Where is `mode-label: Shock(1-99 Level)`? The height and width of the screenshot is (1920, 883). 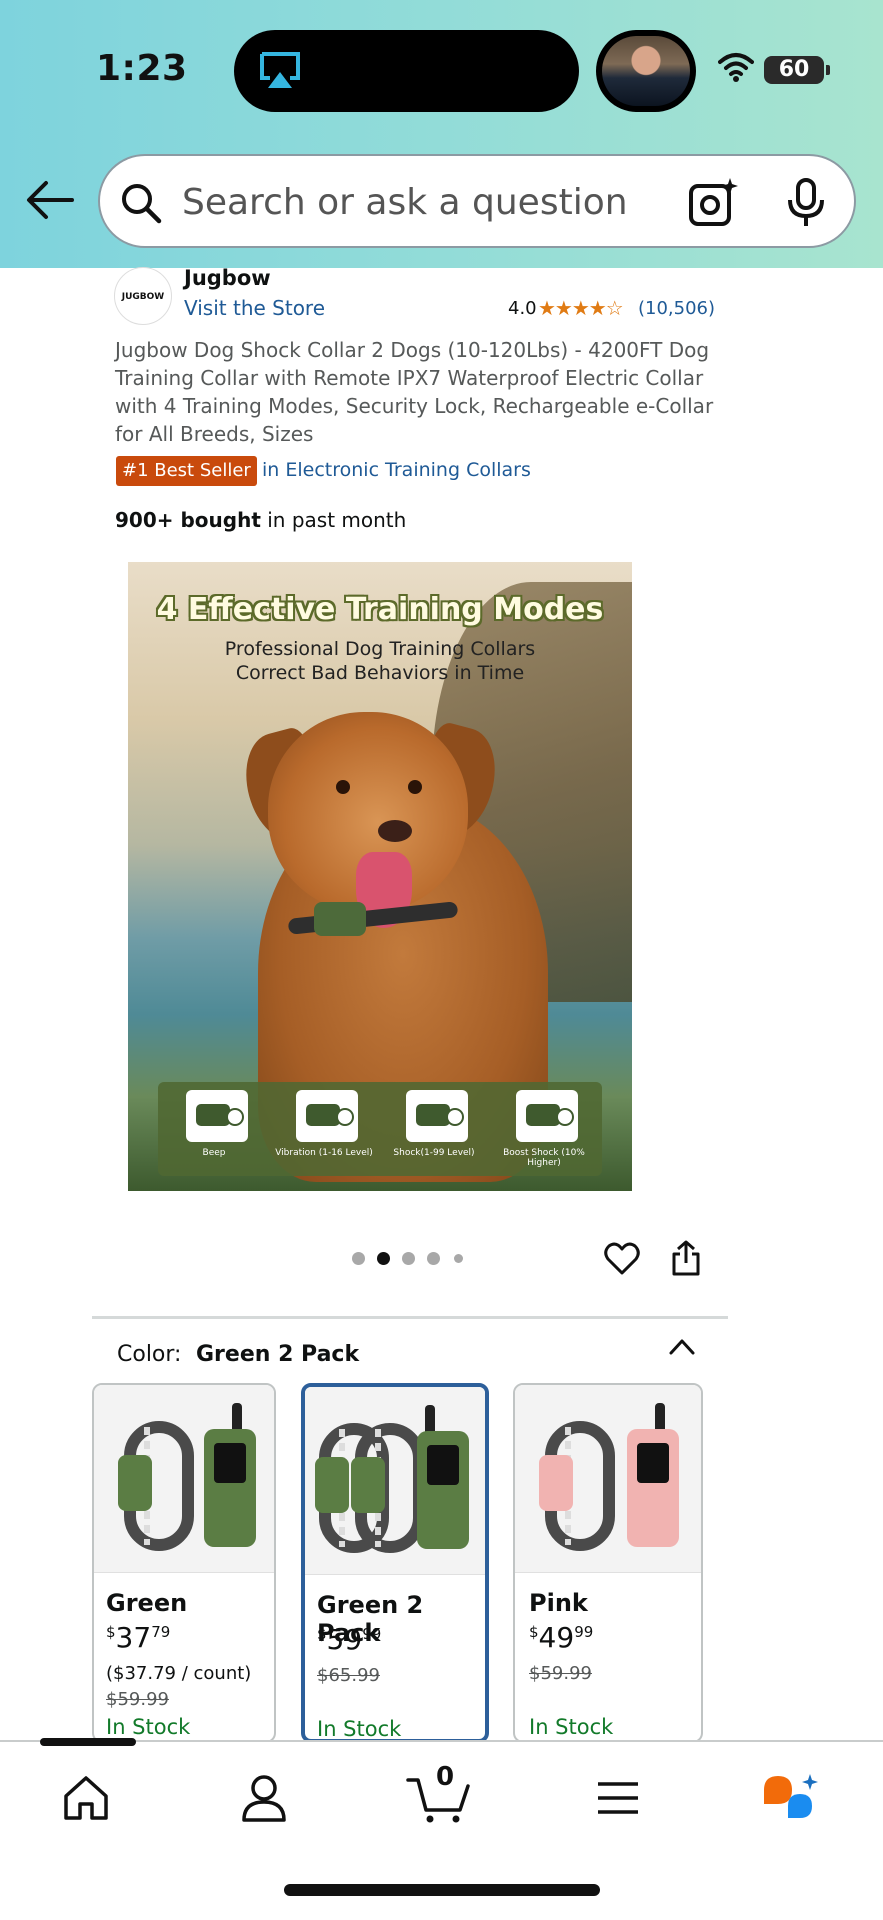 mode-label: Shock(1-99 Level) is located at coordinates (434, 1153).